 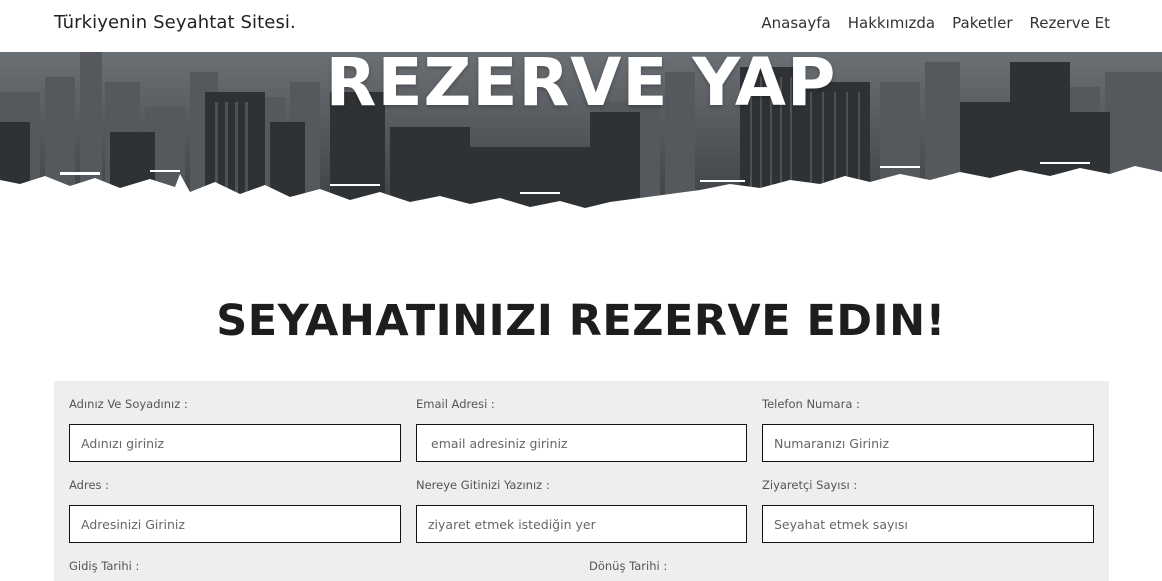 What do you see at coordinates (581, 321) in the screenshot?
I see `section-title: SEYAHATINIZI REZERVE EDIN!` at bounding box center [581, 321].